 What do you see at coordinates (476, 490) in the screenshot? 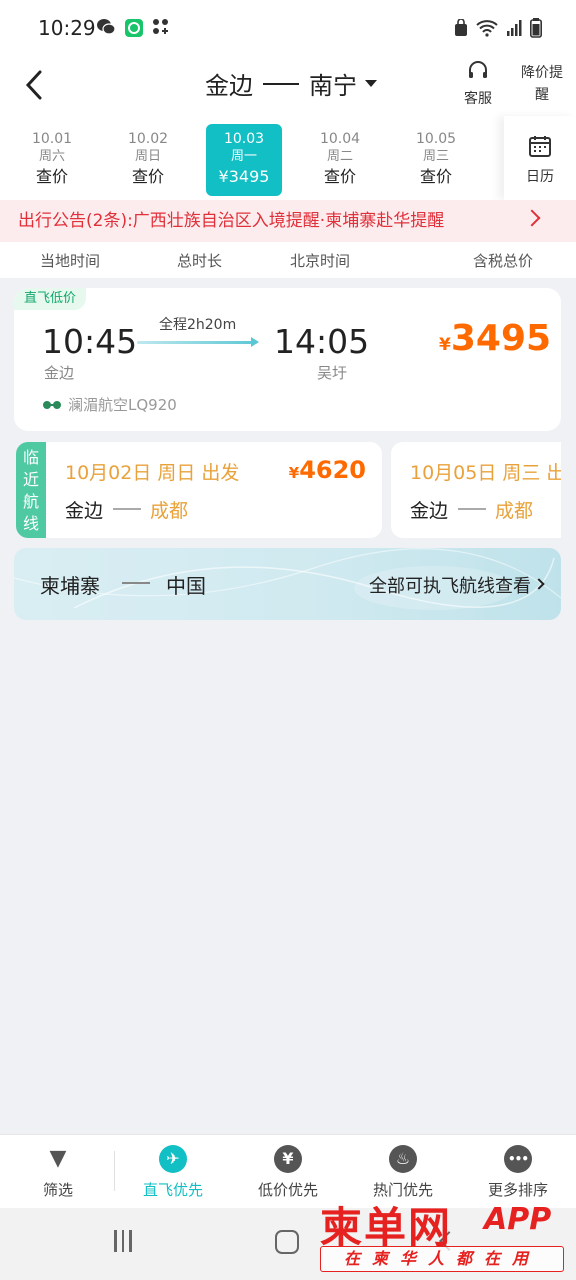
I see `nearby-route-card: 10月05日 周三 出 金边 成都` at bounding box center [476, 490].